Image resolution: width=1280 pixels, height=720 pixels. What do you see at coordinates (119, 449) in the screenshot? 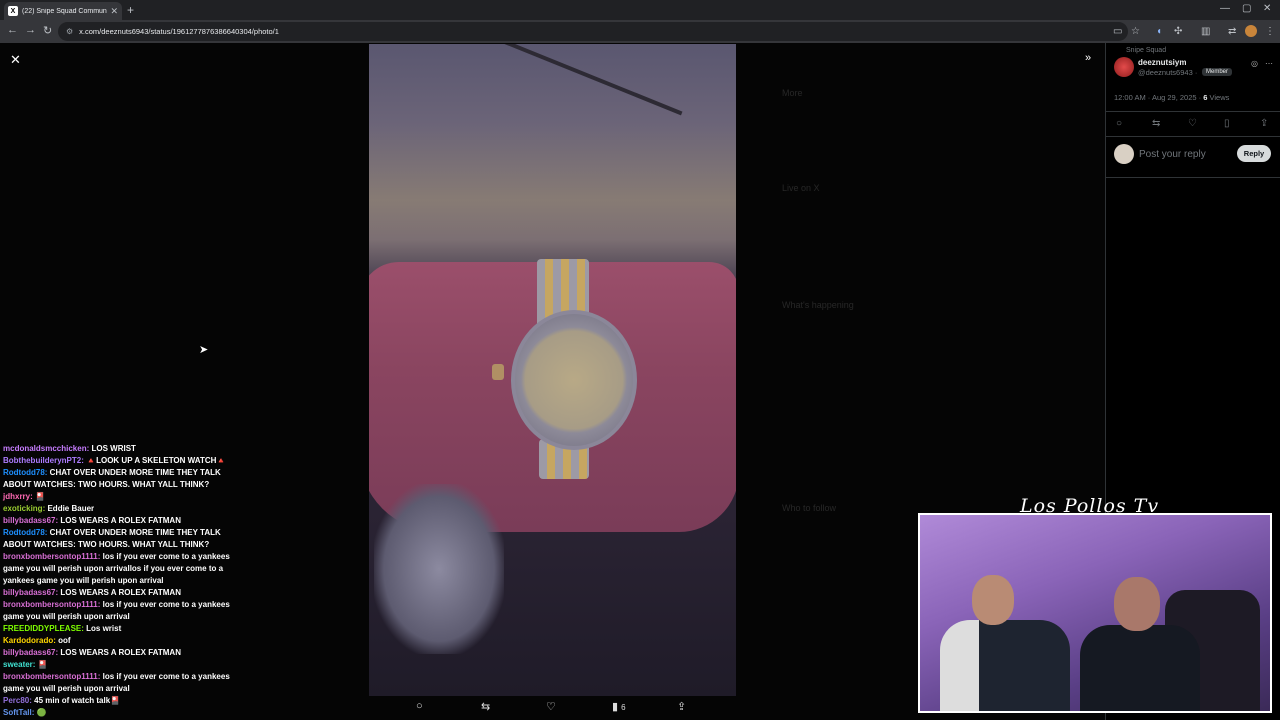
I see `chat-message: mcdonaldsmcchicken: LOS WRIST` at bounding box center [119, 449].